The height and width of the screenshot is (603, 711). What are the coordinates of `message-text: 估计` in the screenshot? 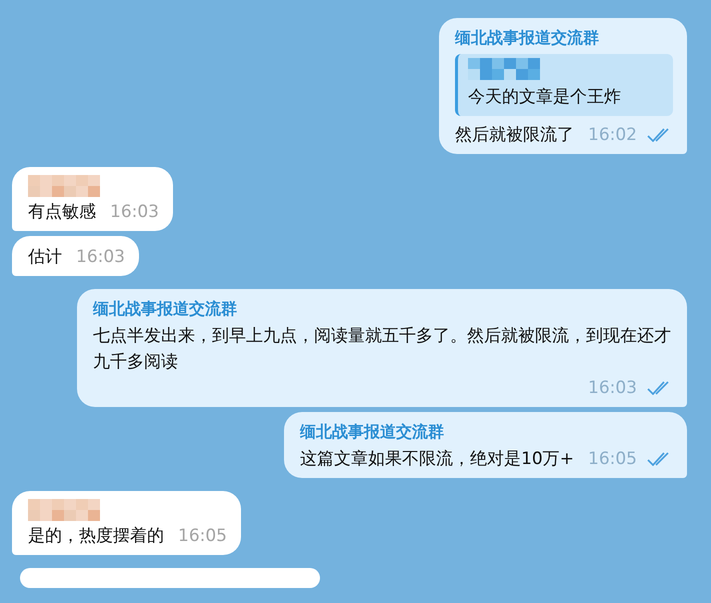 It's located at (45, 257).